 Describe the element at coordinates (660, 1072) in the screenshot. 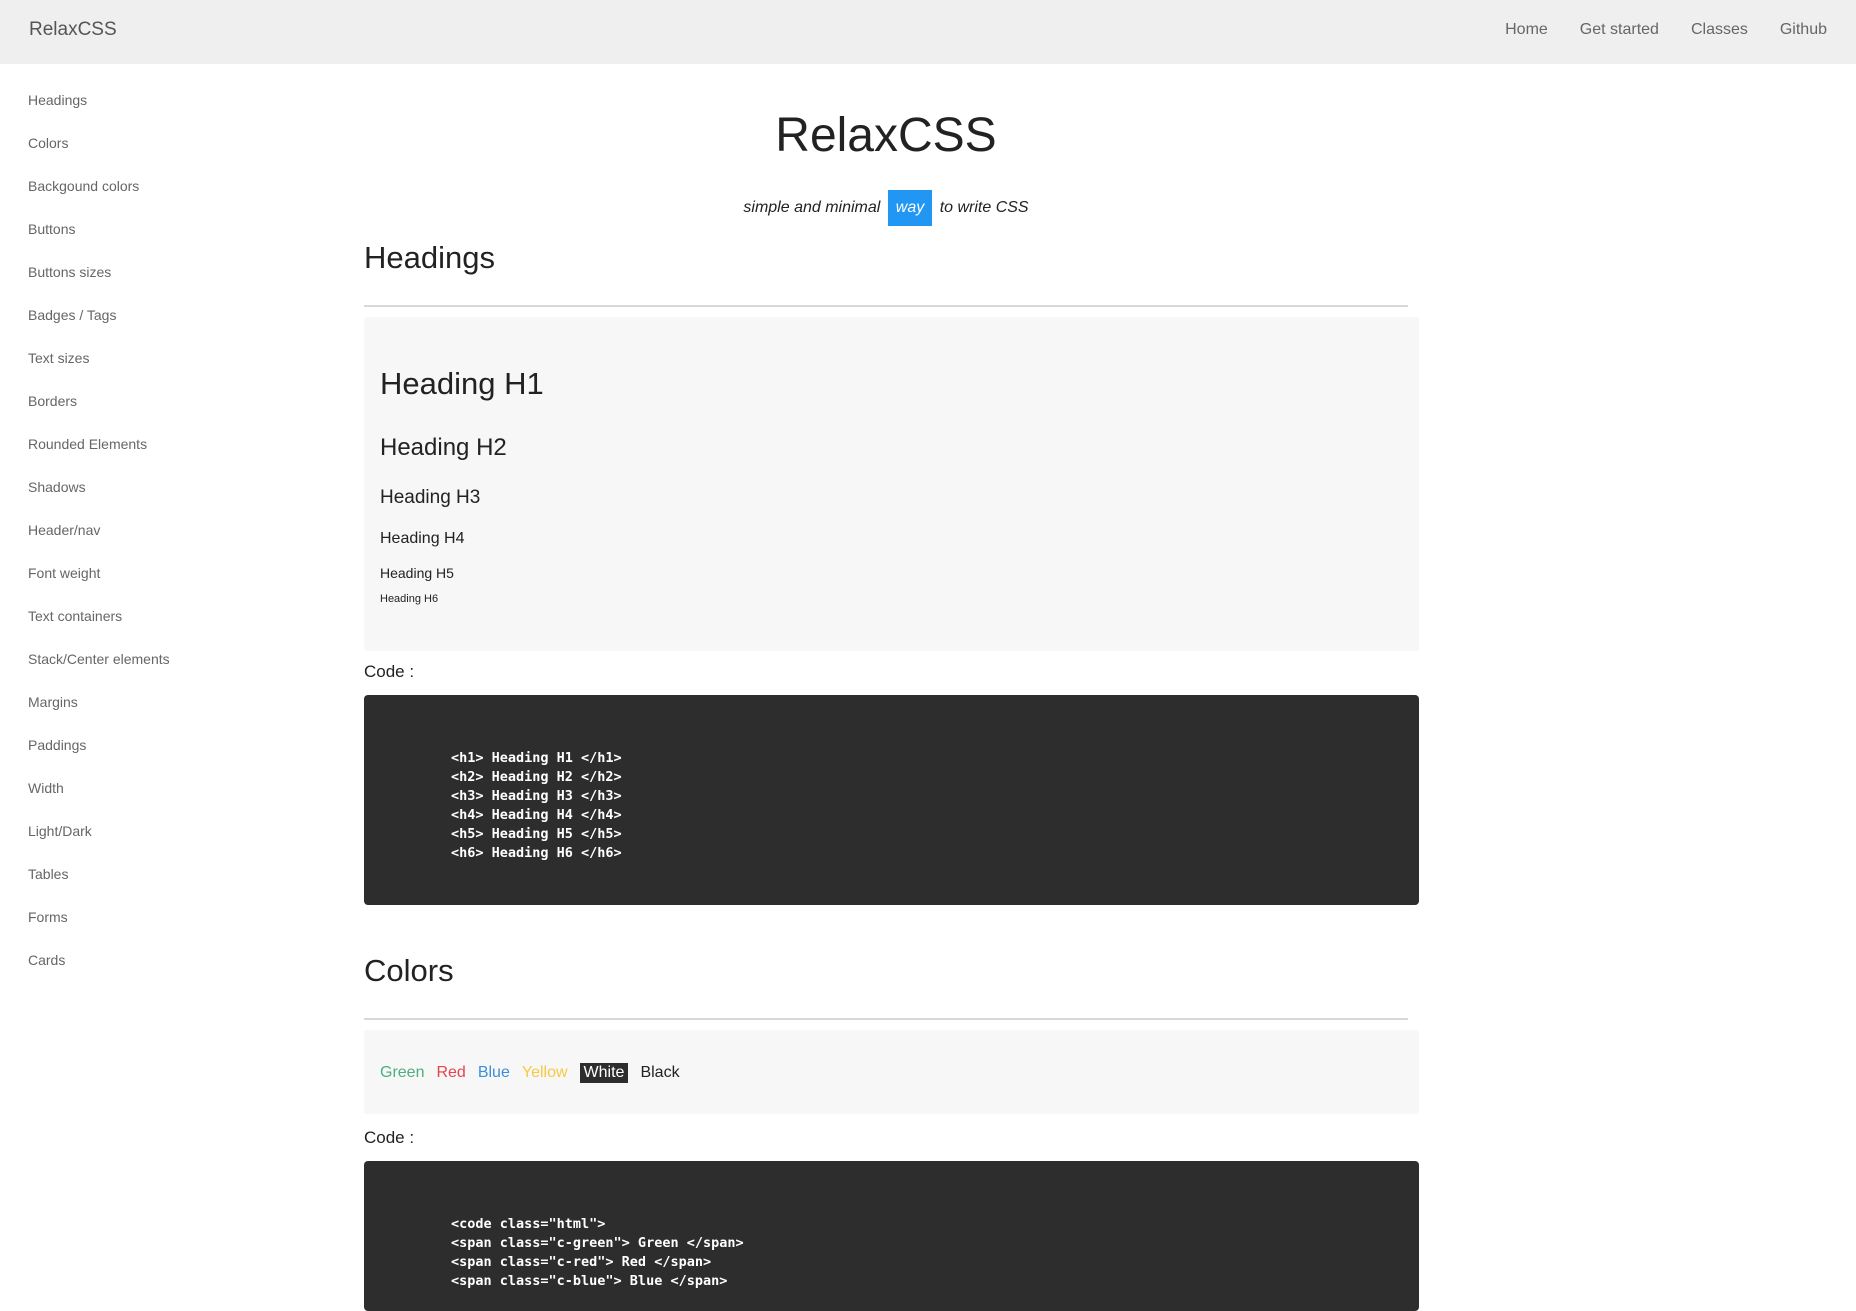

I see `swatch-black: Black` at that location.